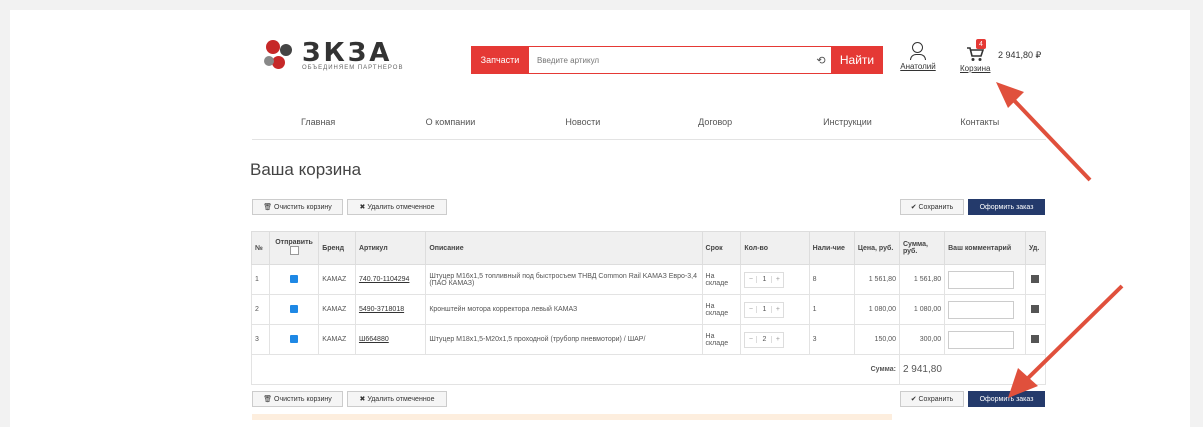  Describe the element at coordinates (381, 309) in the screenshot. I see `row-article-link: 5490-3718018` at that location.